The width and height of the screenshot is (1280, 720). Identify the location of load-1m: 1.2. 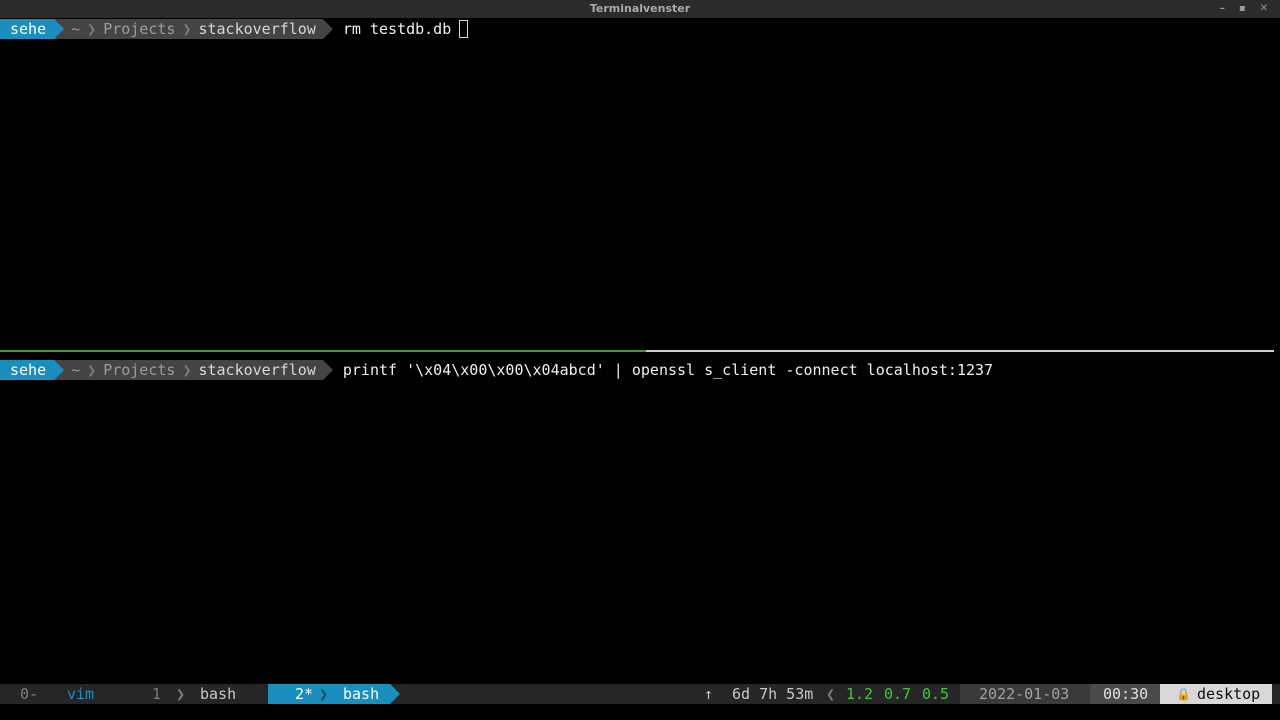
(860, 694).